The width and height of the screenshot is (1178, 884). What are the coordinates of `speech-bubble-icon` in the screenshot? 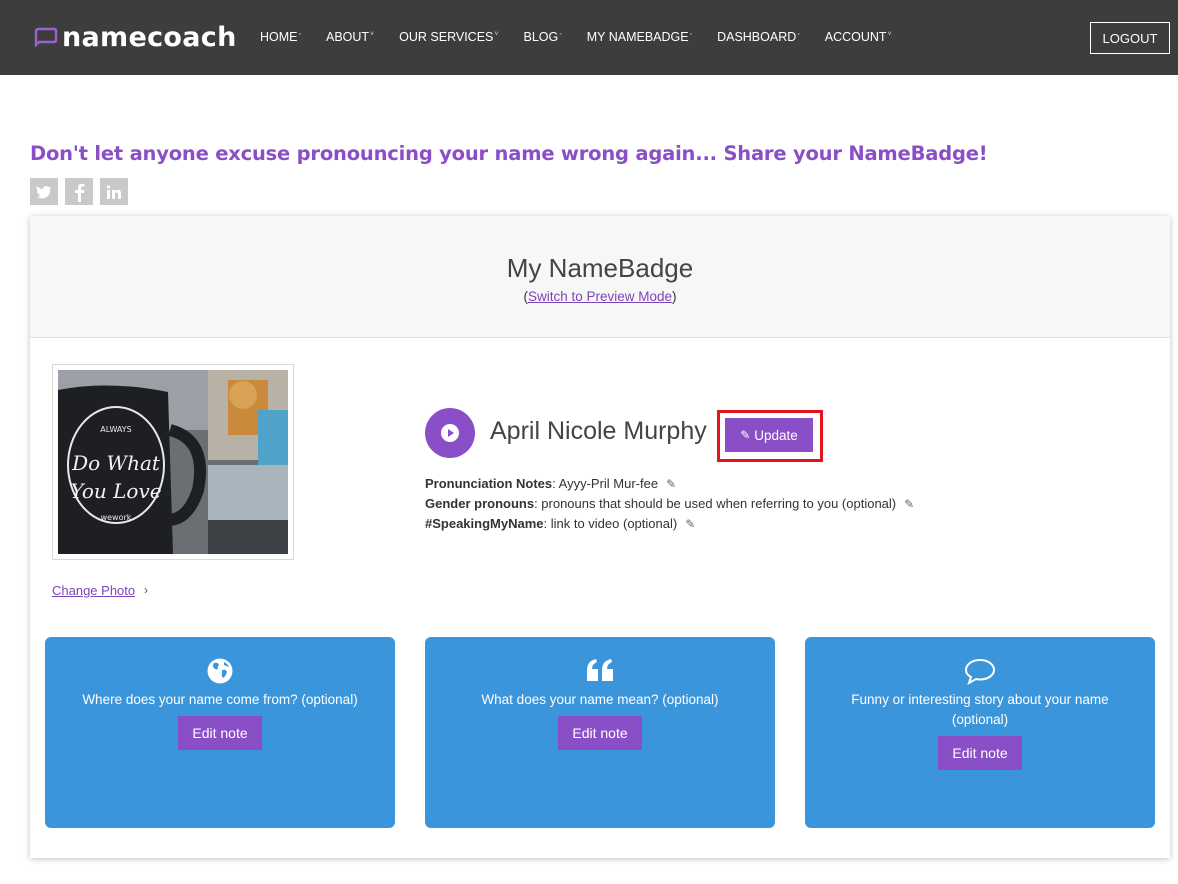 It's located at (980, 671).